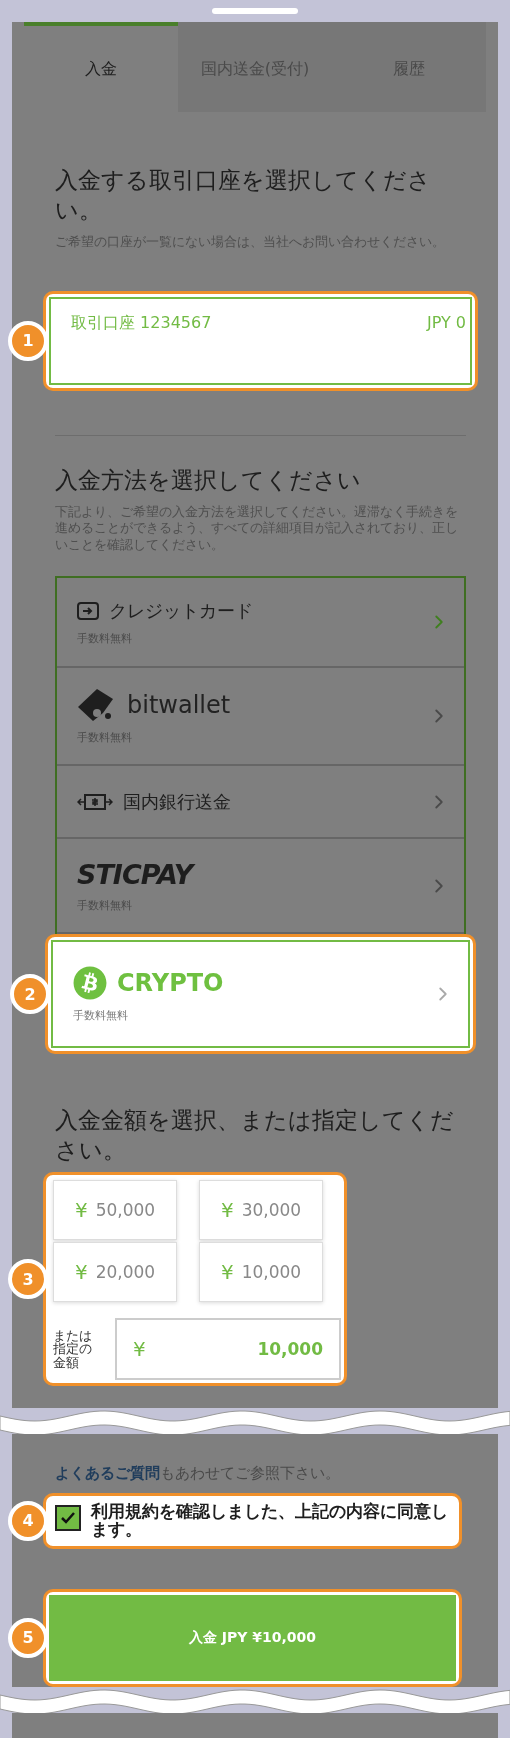  What do you see at coordinates (260, 994) in the screenshot?
I see `payment-method-row: CRYPTO 手数料無料` at bounding box center [260, 994].